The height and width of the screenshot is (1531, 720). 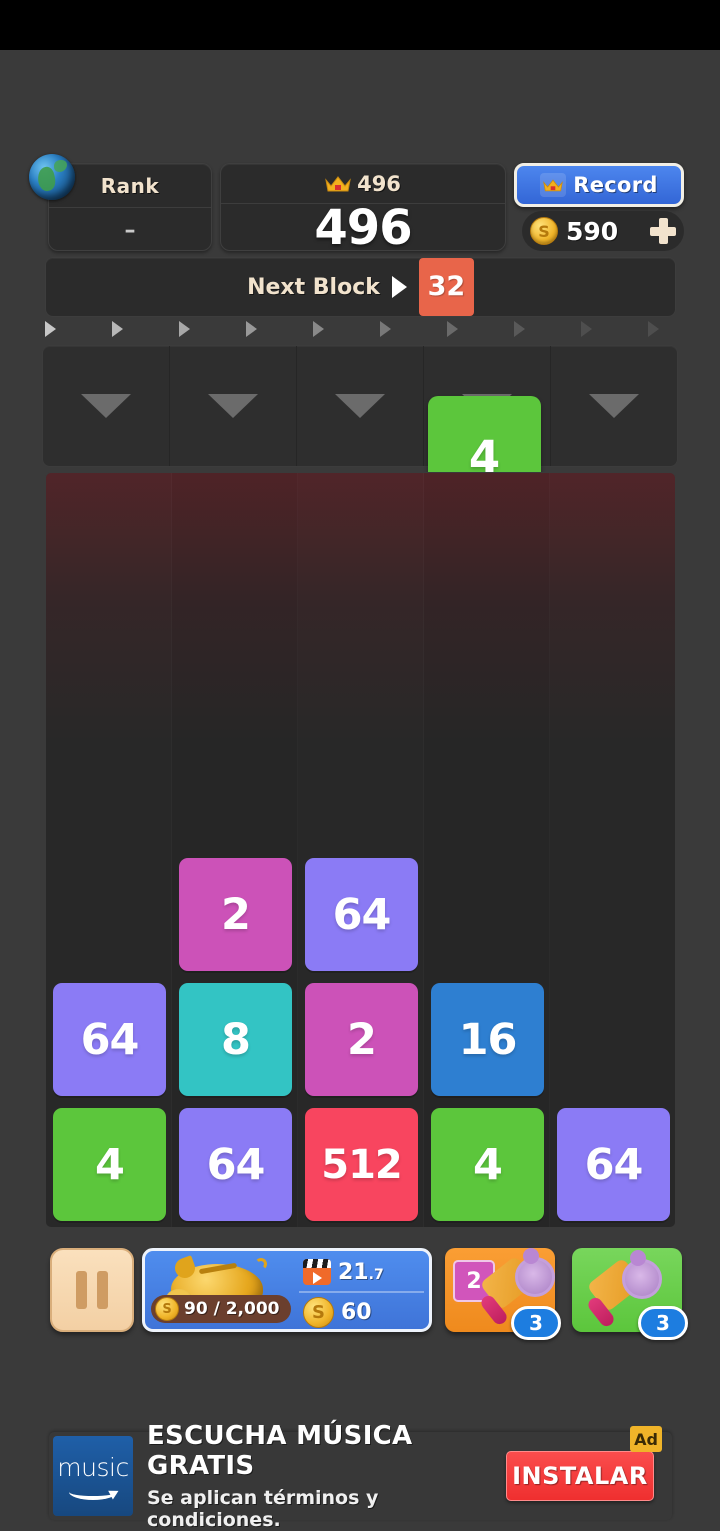 What do you see at coordinates (361, 1272) in the screenshot?
I see `video-reward-value: 21.7` at bounding box center [361, 1272].